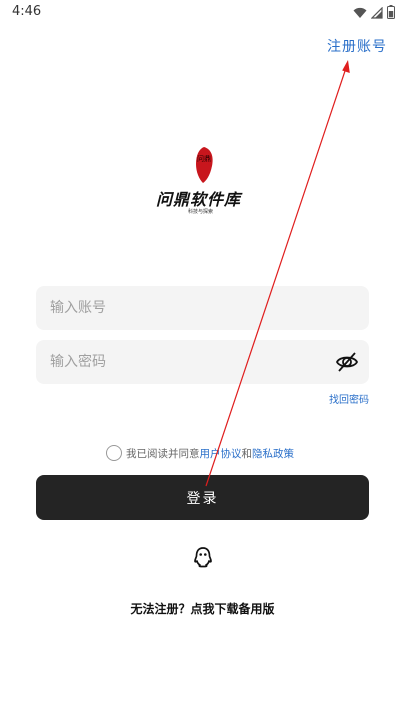  What do you see at coordinates (360, 13) in the screenshot?
I see `wifi-icon` at bounding box center [360, 13].